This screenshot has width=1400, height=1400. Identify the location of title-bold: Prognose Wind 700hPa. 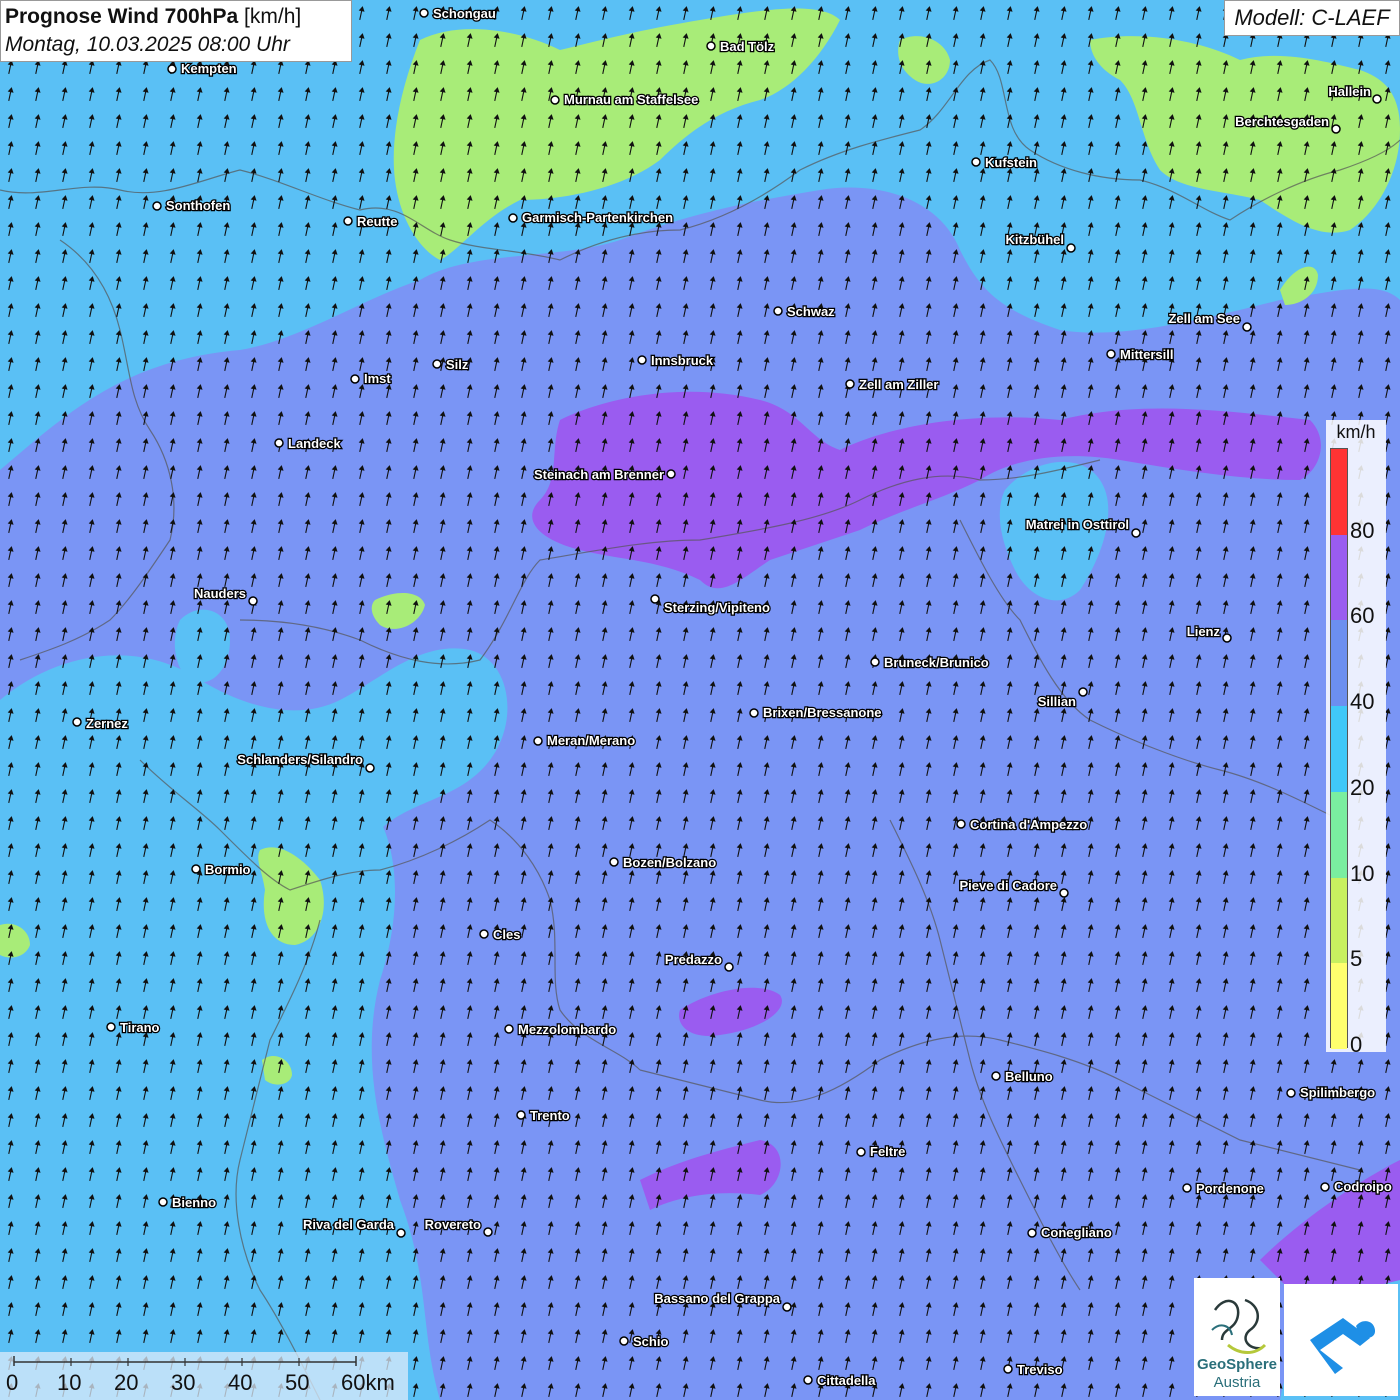
(122, 16).